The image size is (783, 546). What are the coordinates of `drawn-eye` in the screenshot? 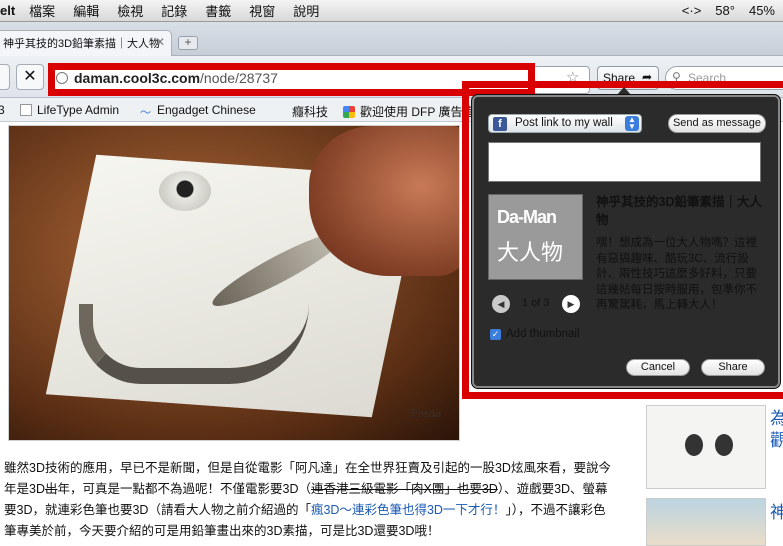 It's located at (185, 191).